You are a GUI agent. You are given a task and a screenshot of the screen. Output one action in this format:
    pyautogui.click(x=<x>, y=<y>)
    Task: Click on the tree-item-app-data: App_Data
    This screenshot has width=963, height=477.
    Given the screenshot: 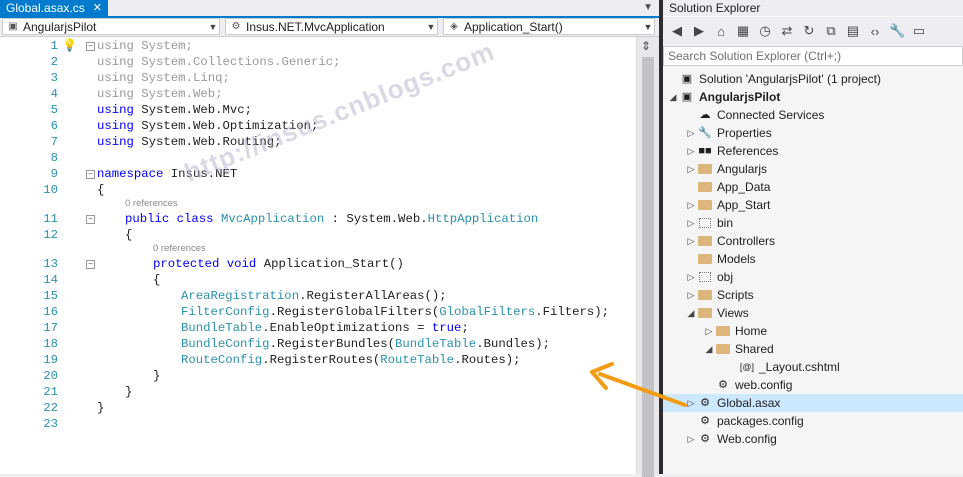 What is the action you would take?
    pyautogui.click(x=727, y=187)
    